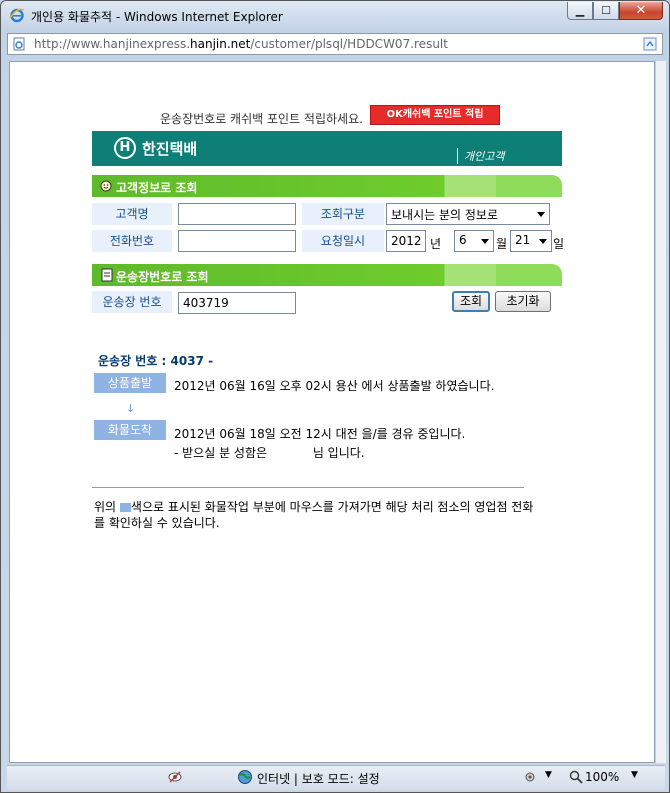  What do you see at coordinates (269, 453) in the screenshot?
I see `event-arrival-recipient: - 받으실 분 성함은 님 입니다.` at bounding box center [269, 453].